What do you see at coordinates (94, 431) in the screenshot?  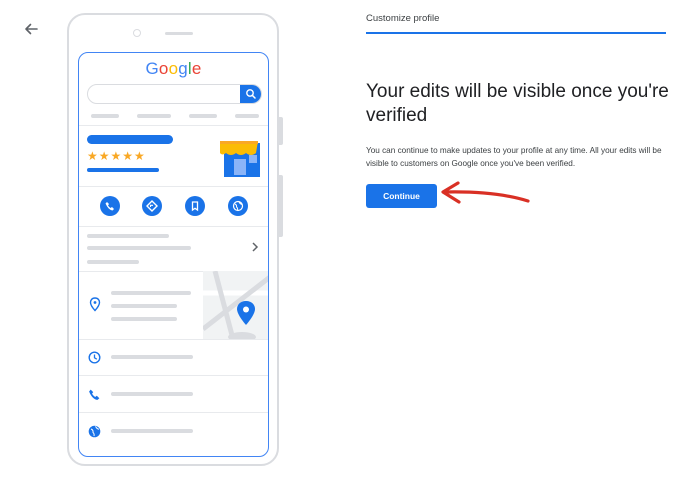 I see `globe-icon` at bounding box center [94, 431].